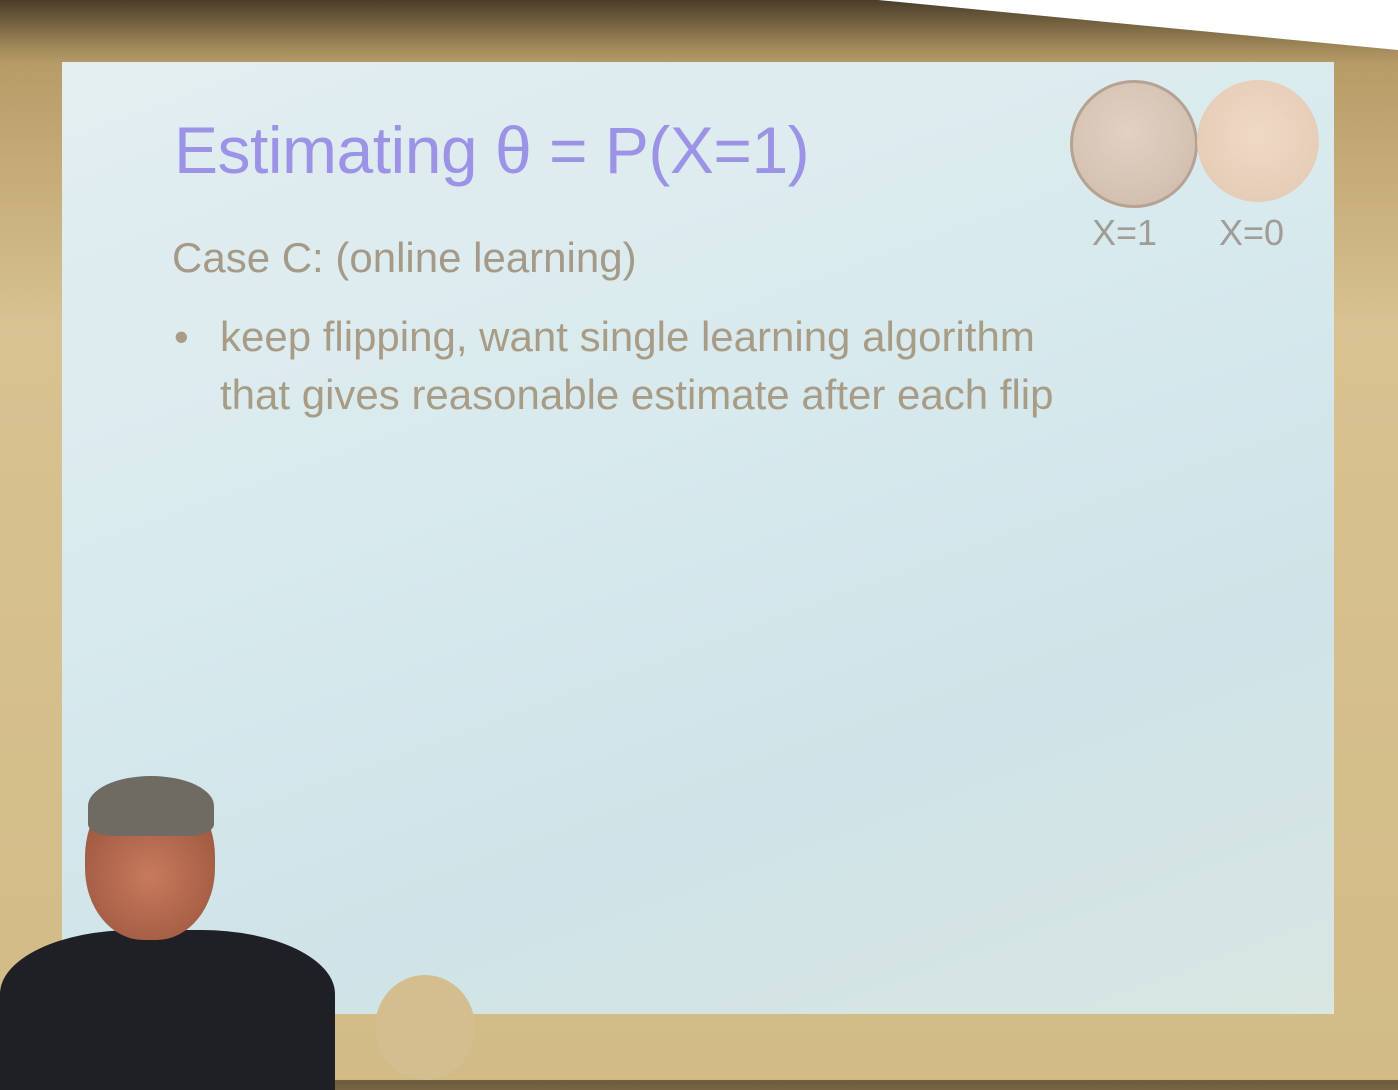 Image resolution: width=1398 pixels, height=1090 pixels. I want to click on penny-tails-icon, so click(1258, 141).